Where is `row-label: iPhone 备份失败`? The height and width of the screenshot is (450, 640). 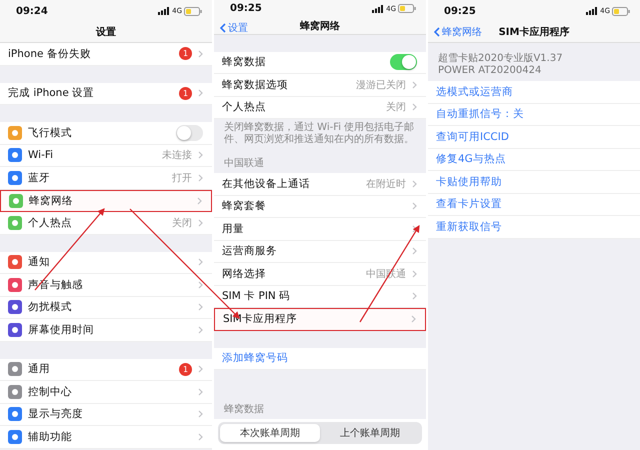 row-label: iPhone 备份失败 is located at coordinates (50, 53).